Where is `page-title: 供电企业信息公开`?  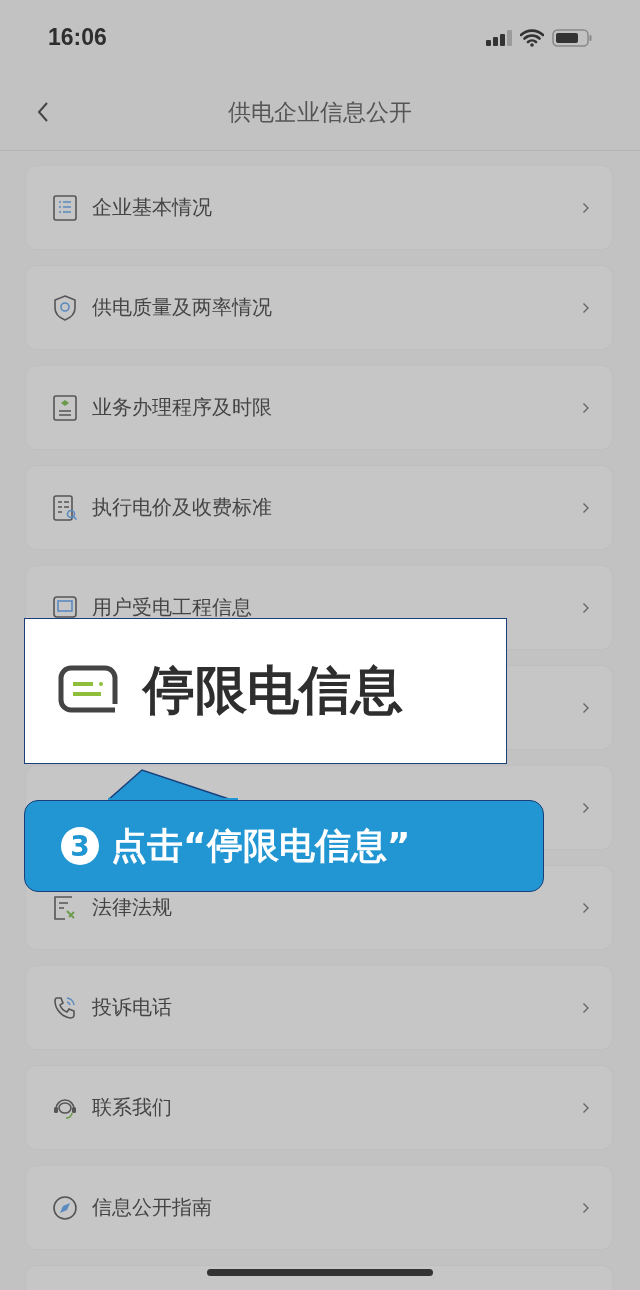 page-title: 供电企业信息公开 is located at coordinates (320, 112).